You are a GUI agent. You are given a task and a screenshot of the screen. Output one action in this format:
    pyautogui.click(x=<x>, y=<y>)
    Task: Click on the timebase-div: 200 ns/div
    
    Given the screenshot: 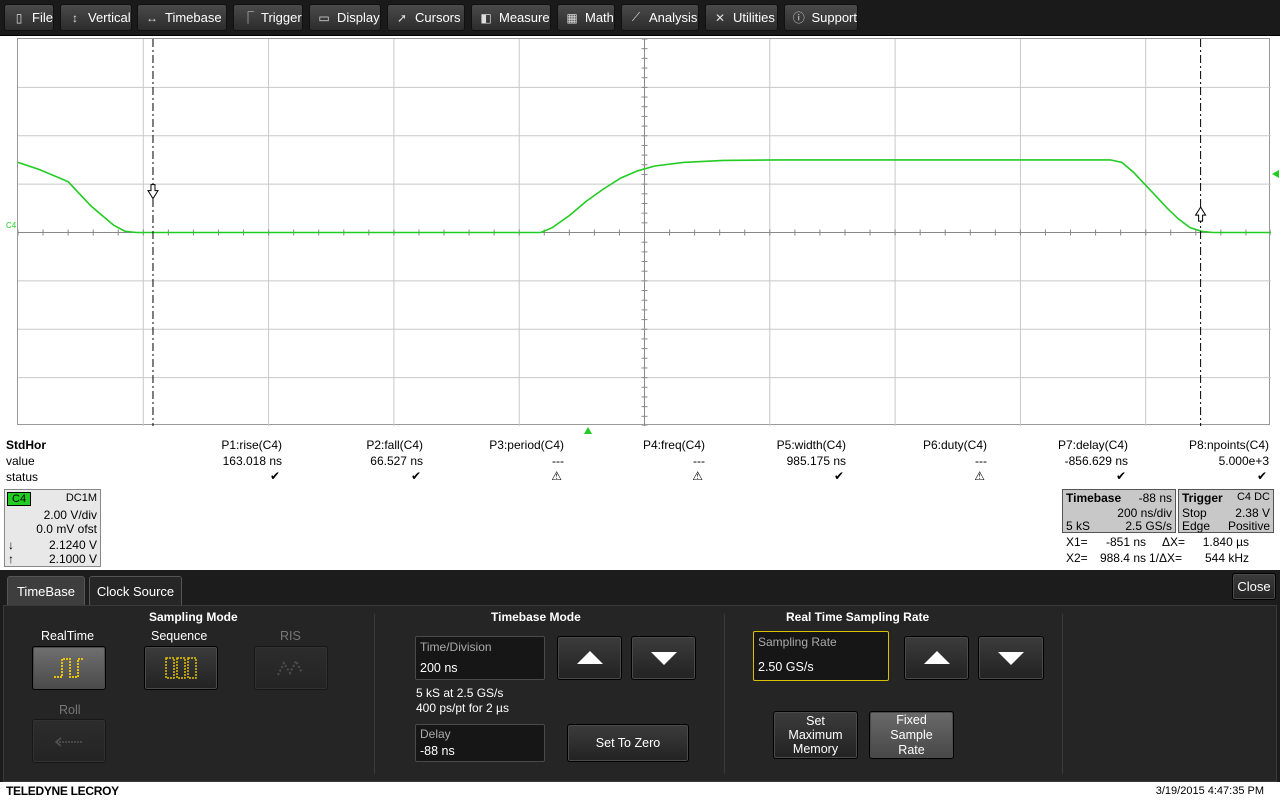 What is the action you would take?
    pyautogui.click(x=1144, y=513)
    